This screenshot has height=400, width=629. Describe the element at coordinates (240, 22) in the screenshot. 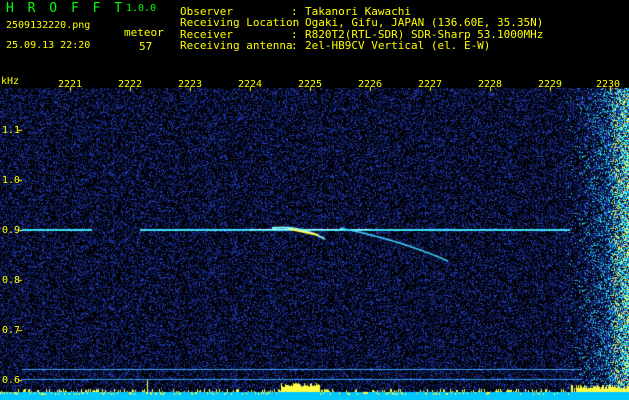

I see `info-key-location: Receiving Location` at that location.